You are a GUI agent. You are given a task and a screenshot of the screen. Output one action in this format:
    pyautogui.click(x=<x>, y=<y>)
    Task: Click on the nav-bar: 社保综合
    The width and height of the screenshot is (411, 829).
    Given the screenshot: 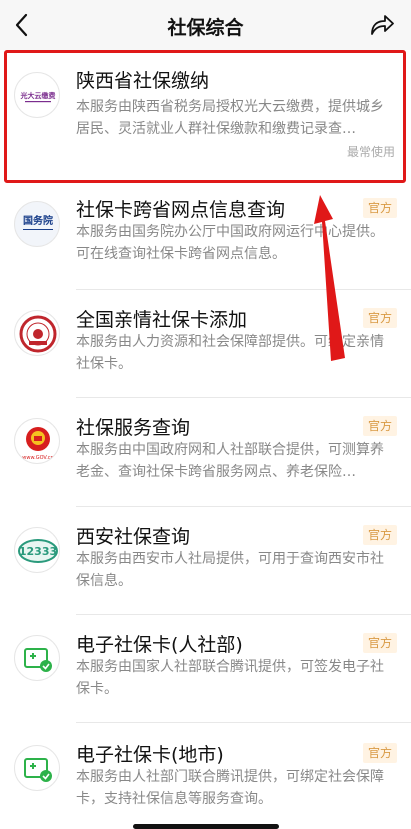 What is the action you would take?
    pyautogui.click(x=205, y=25)
    